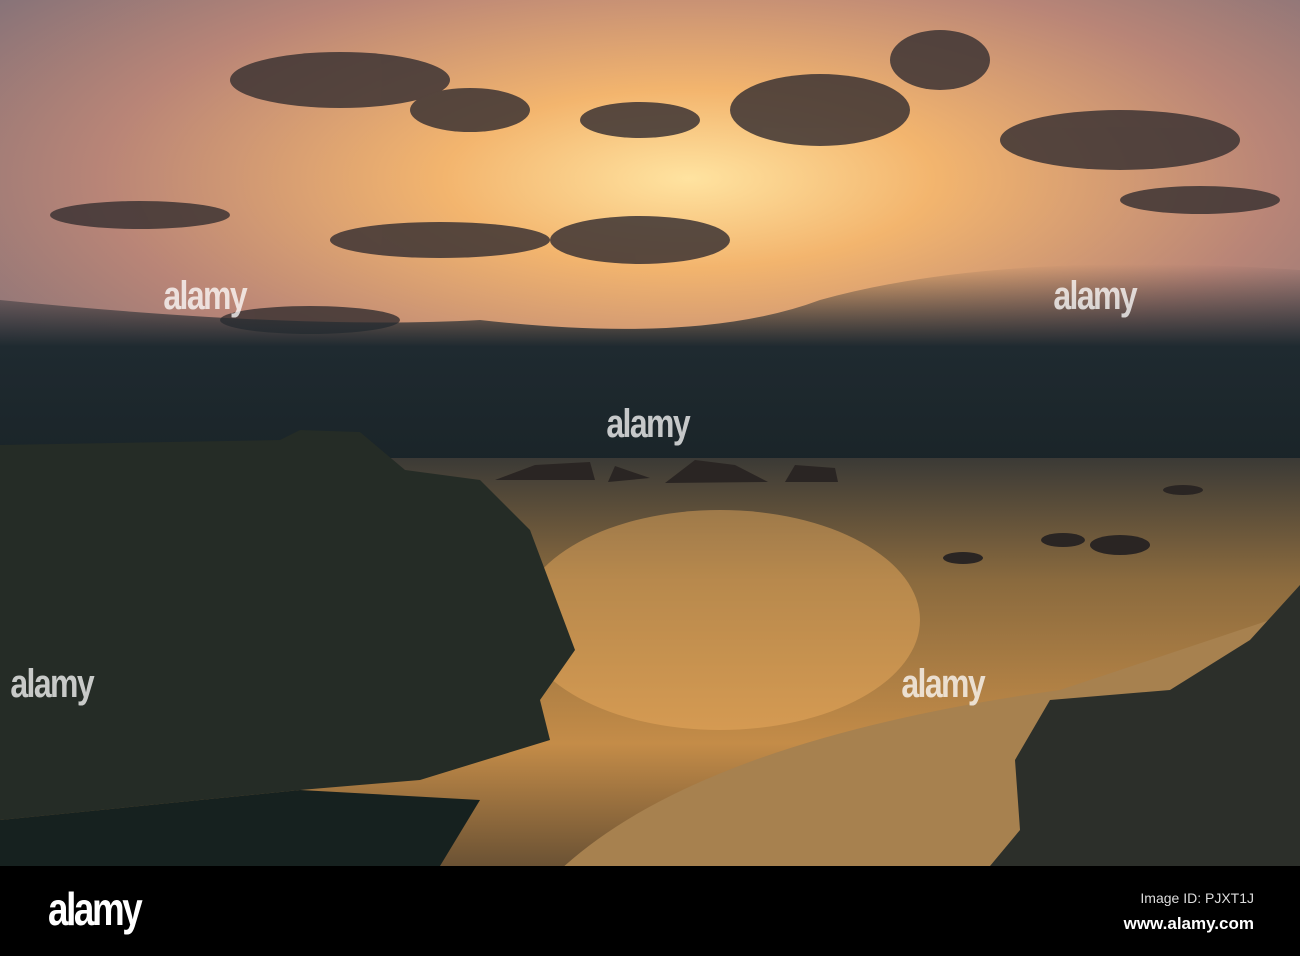  I want to click on footer-bar: alamy Image ID: PJXT1J www.alamy.com, so click(650, 911).